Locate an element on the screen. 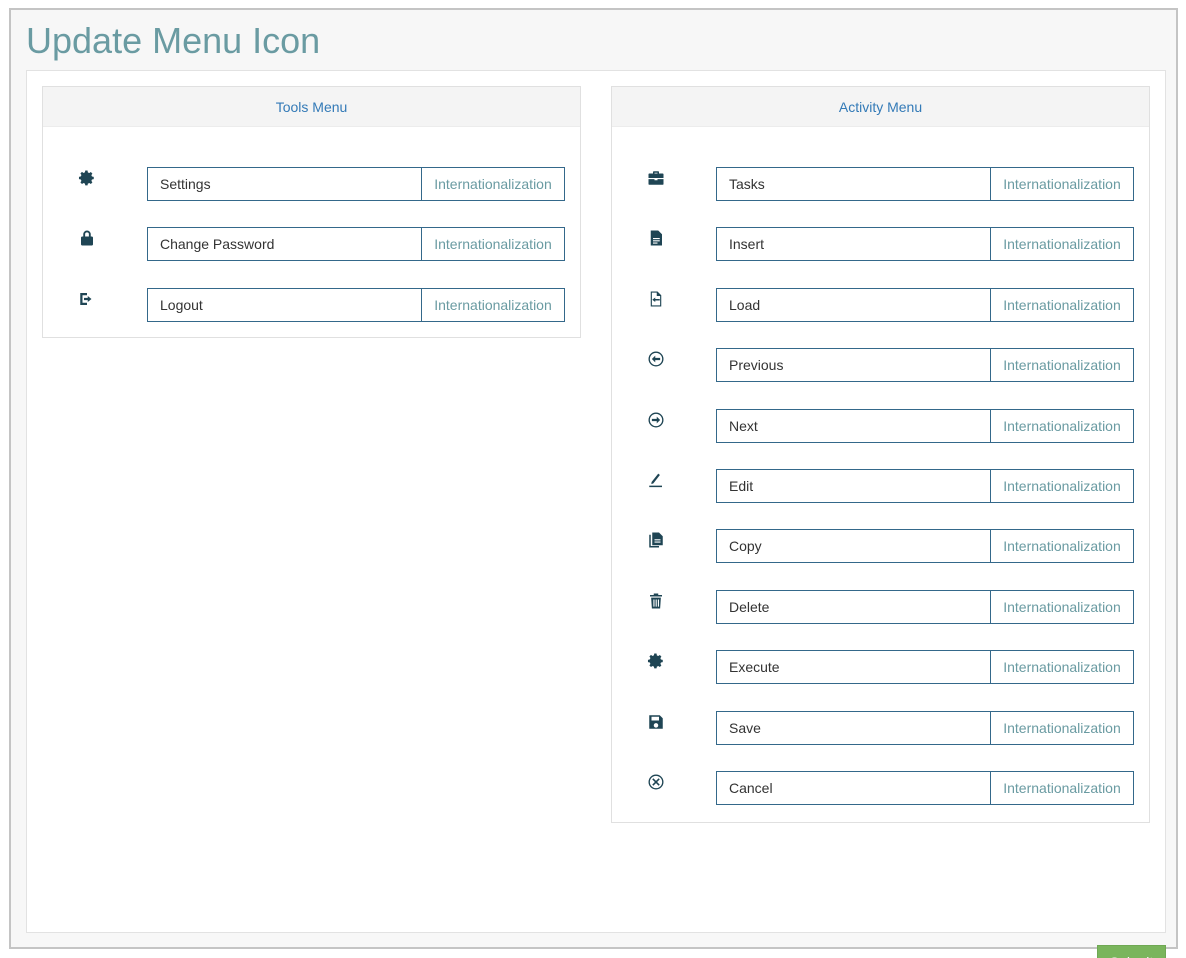  menu-input-group: Delete Internationalization is located at coordinates (925, 606).